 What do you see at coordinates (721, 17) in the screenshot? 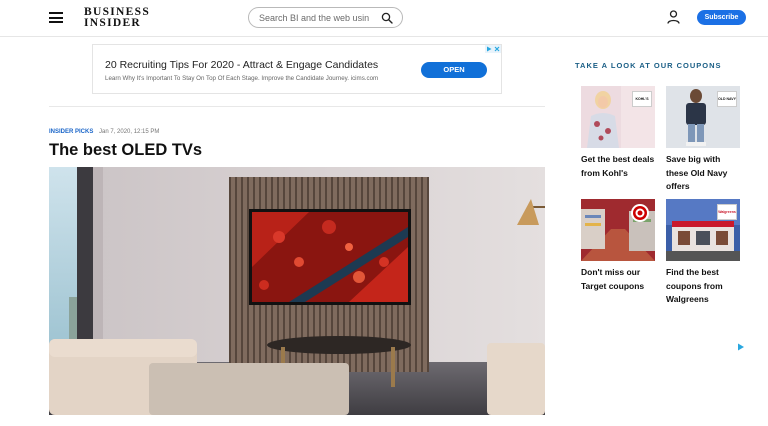
I see `subscribe-button: Subscribe` at bounding box center [721, 17].